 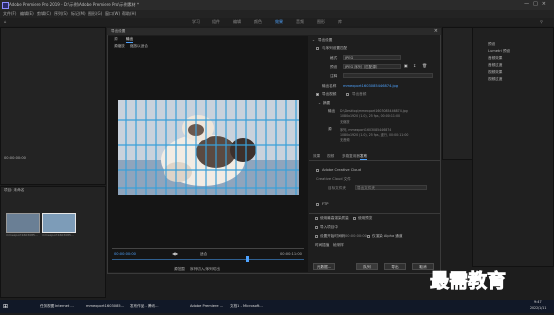 What do you see at coordinates (47, 306) in the screenshot?
I see `taskbar-item-taskview: 任务视图` at bounding box center [47, 306].